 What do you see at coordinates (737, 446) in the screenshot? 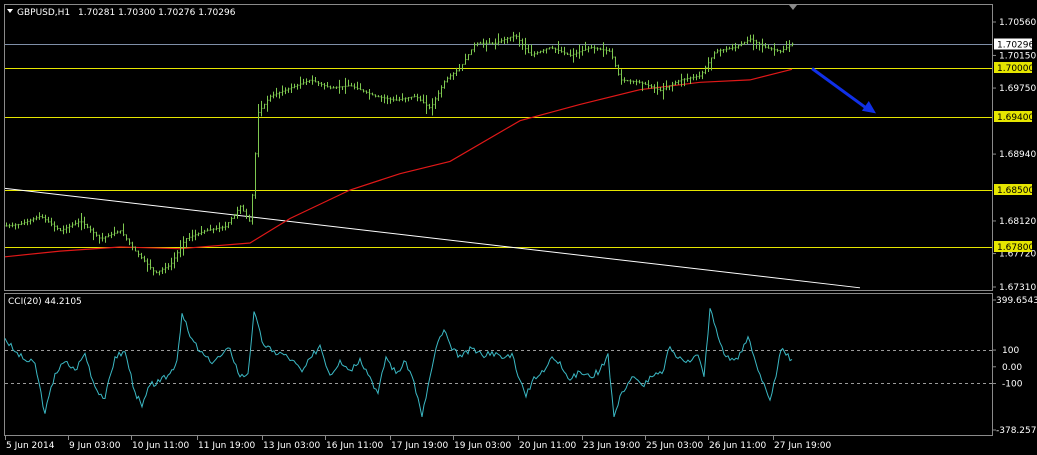
I see `time-tick-label: 26 Jun 11:00` at bounding box center [737, 446].